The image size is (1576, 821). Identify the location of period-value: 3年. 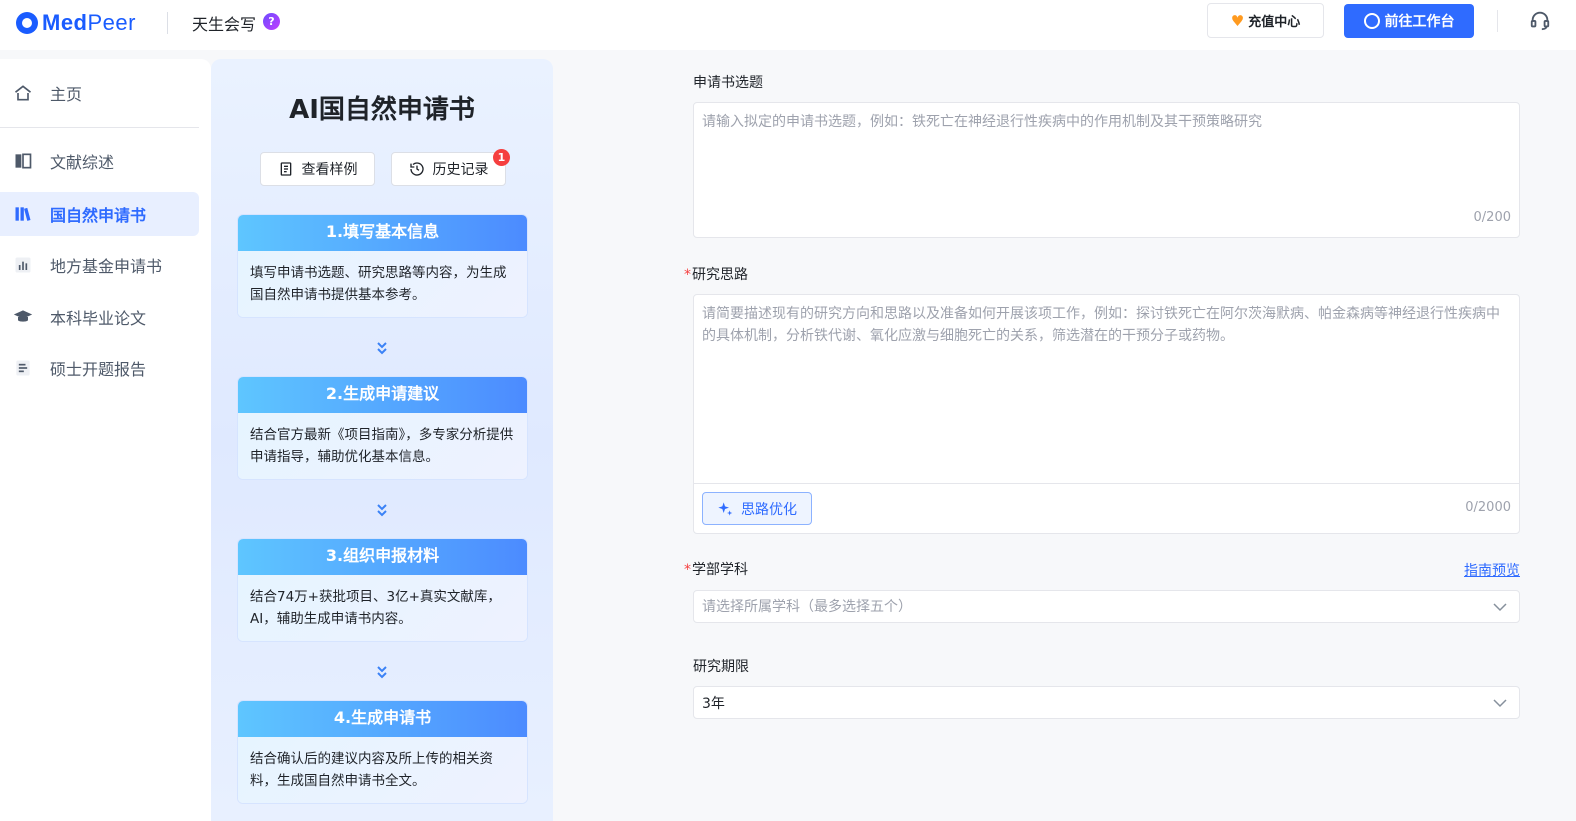
(713, 703).